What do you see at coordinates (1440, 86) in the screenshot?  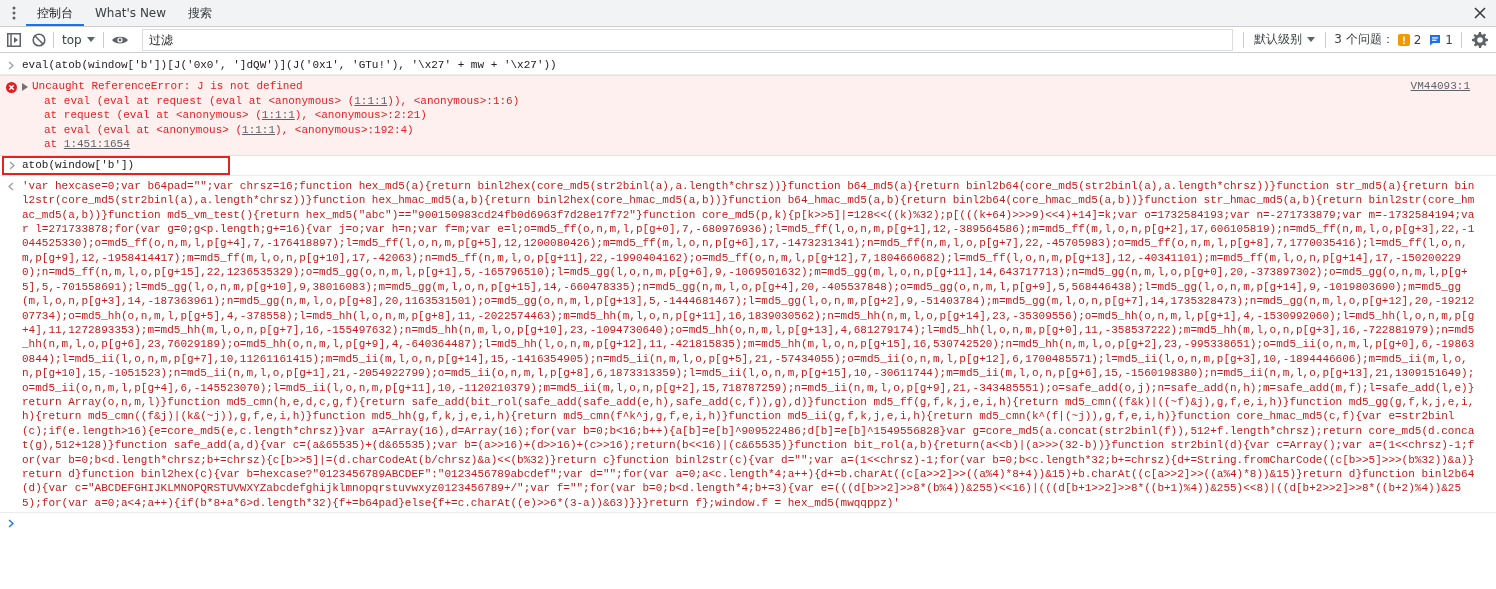 I see `source-link: VM44093:1` at bounding box center [1440, 86].